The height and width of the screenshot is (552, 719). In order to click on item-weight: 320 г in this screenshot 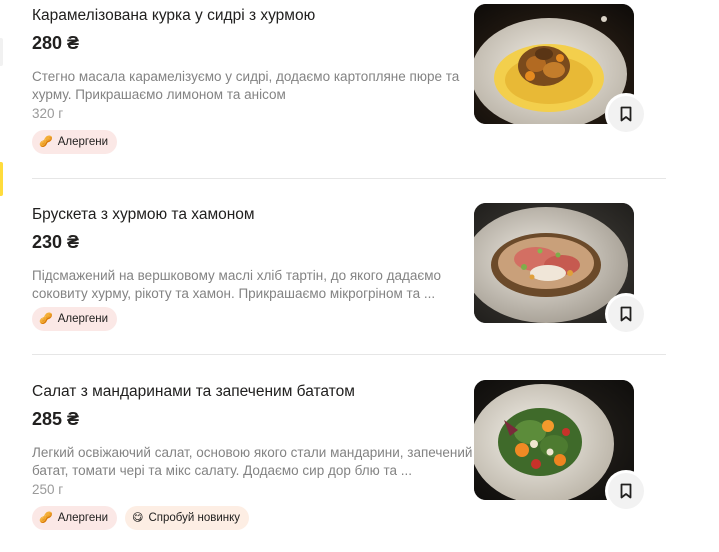, I will do `click(48, 113)`.